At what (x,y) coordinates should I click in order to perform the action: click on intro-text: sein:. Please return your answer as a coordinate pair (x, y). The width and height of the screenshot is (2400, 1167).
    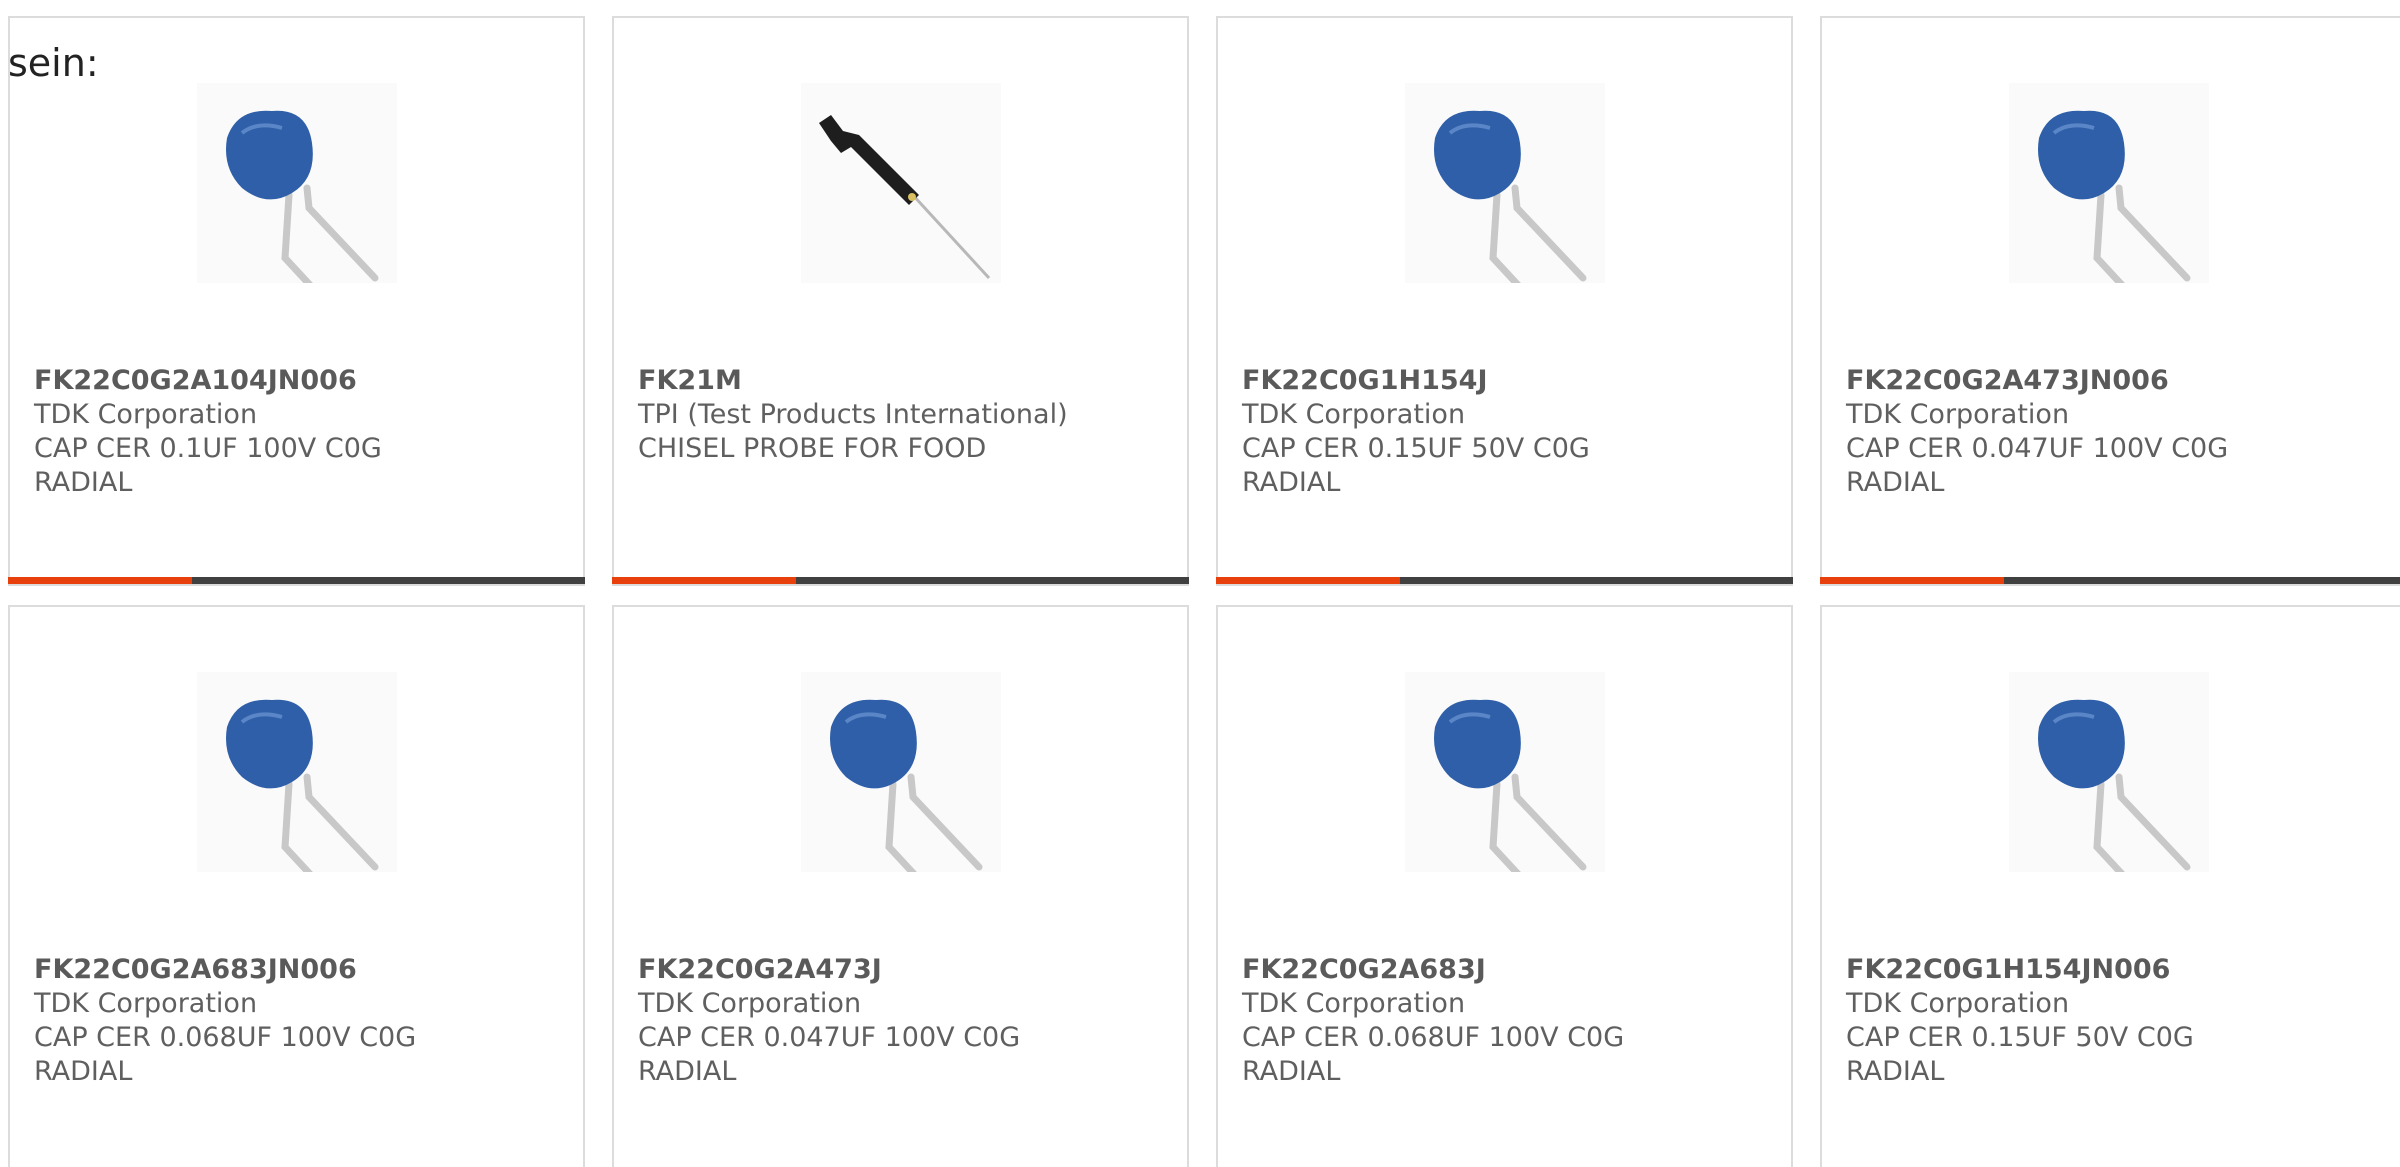
    Looking at the image, I should click on (53, 63).